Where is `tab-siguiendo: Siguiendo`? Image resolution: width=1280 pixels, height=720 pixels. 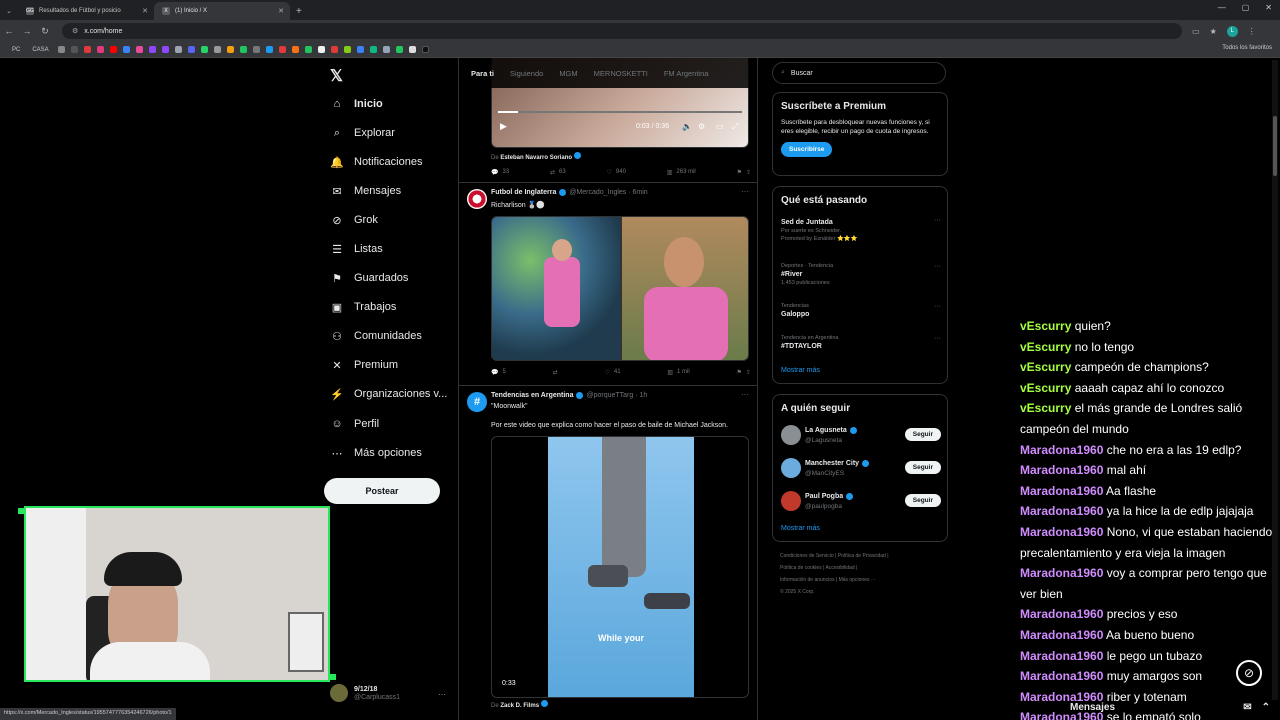
tab-siguiendo: Siguiendo is located at coordinates (526, 73).